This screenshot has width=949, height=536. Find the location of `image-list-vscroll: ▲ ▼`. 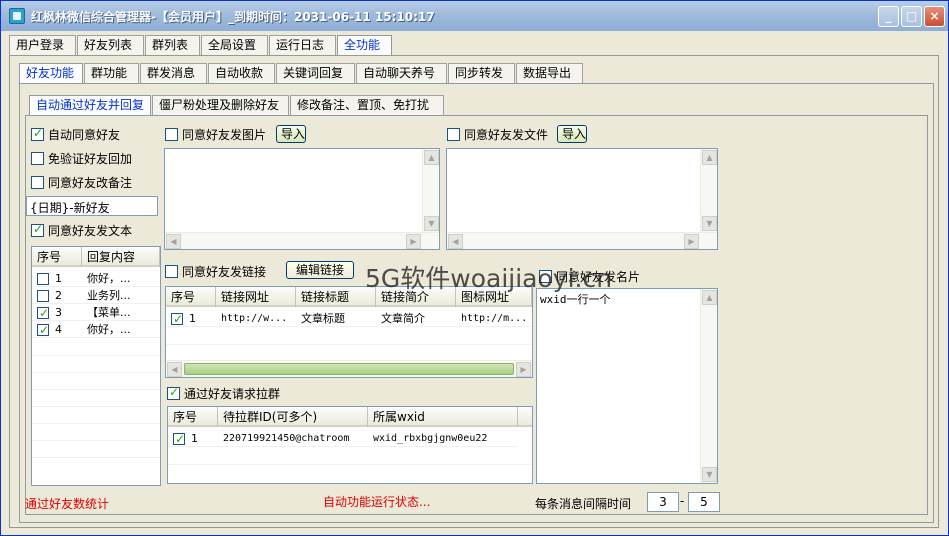

image-list-vscroll: ▲ ▼ is located at coordinates (430, 190).